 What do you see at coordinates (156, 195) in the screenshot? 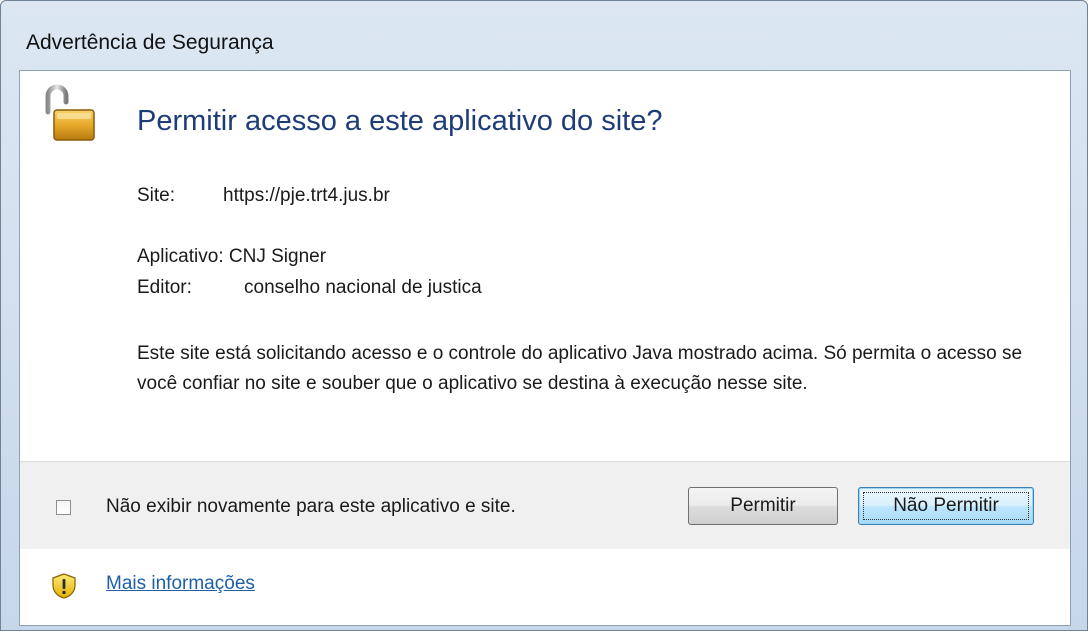
I see `site-label: Site:` at bounding box center [156, 195].